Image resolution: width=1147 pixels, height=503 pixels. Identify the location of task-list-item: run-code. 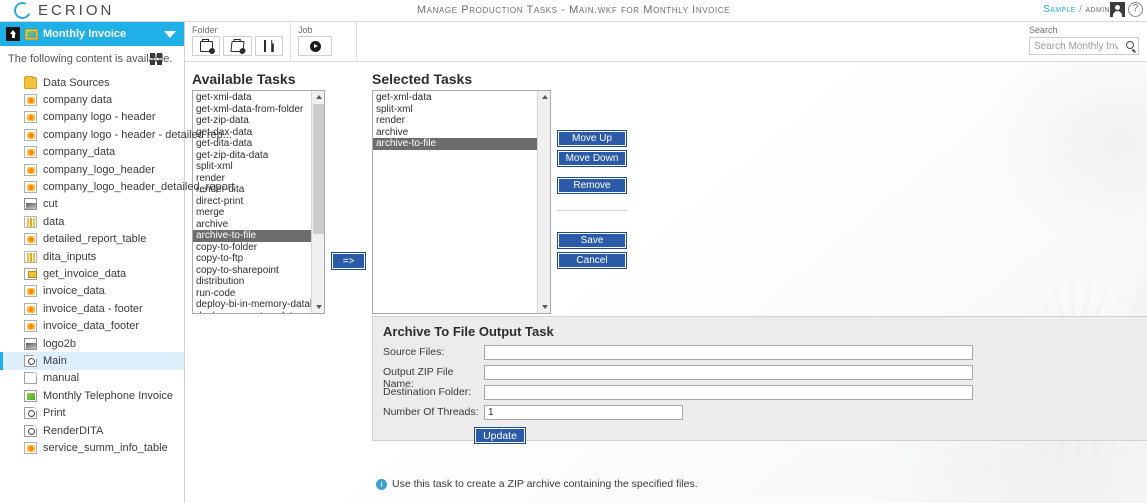
(252, 294).